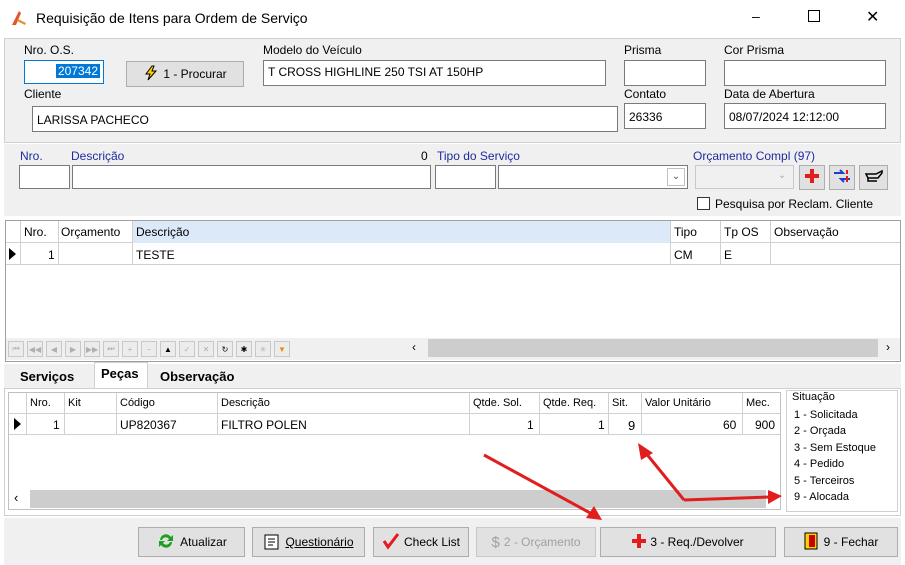 The height and width of the screenshot is (565, 905). What do you see at coordinates (130, 349) in the screenshot?
I see `navigator-button-6: +` at bounding box center [130, 349].